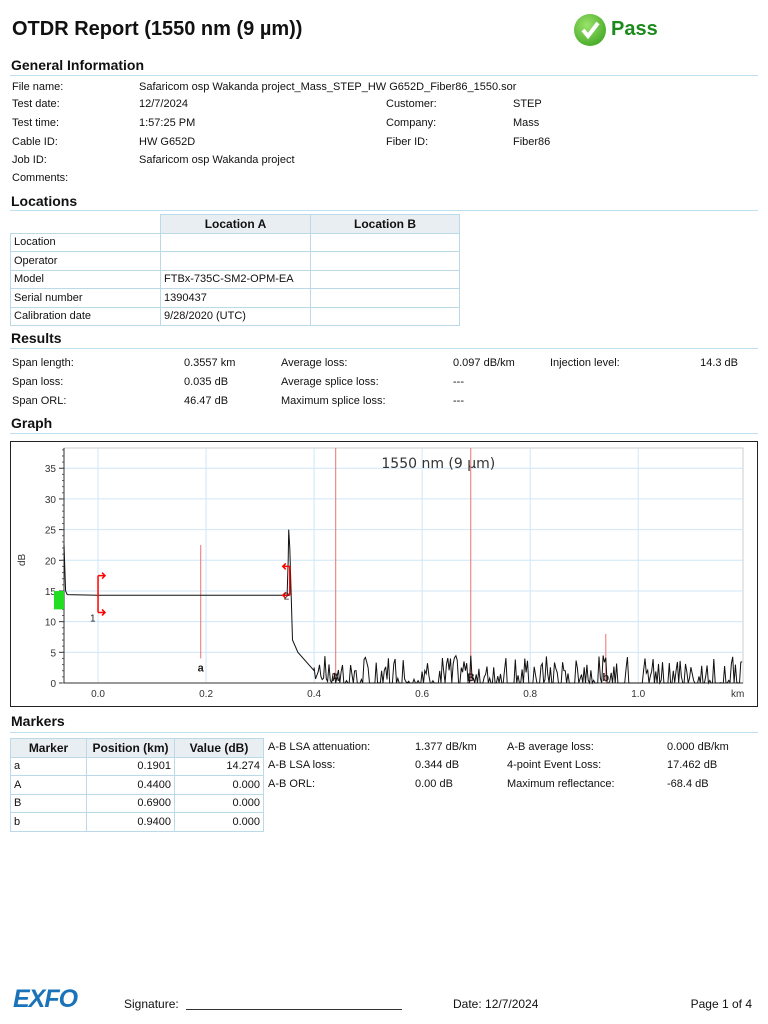 This screenshot has width=768, height=1024. What do you see at coordinates (219, 766) in the screenshot?
I see `marker-value: 14.274` at bounding box center [219, 766].